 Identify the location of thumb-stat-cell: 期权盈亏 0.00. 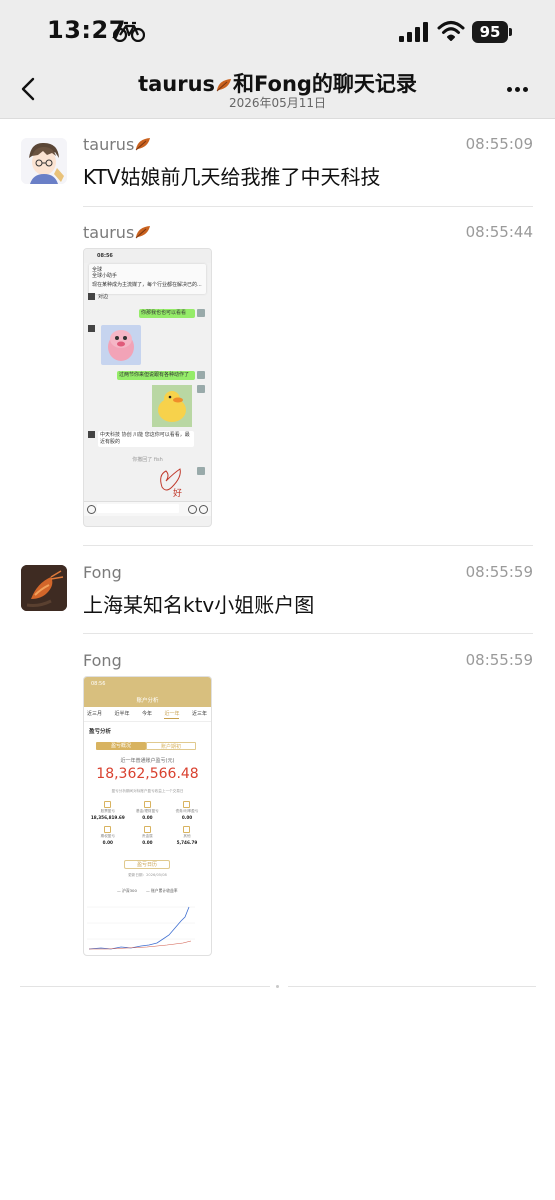
(108, 838).